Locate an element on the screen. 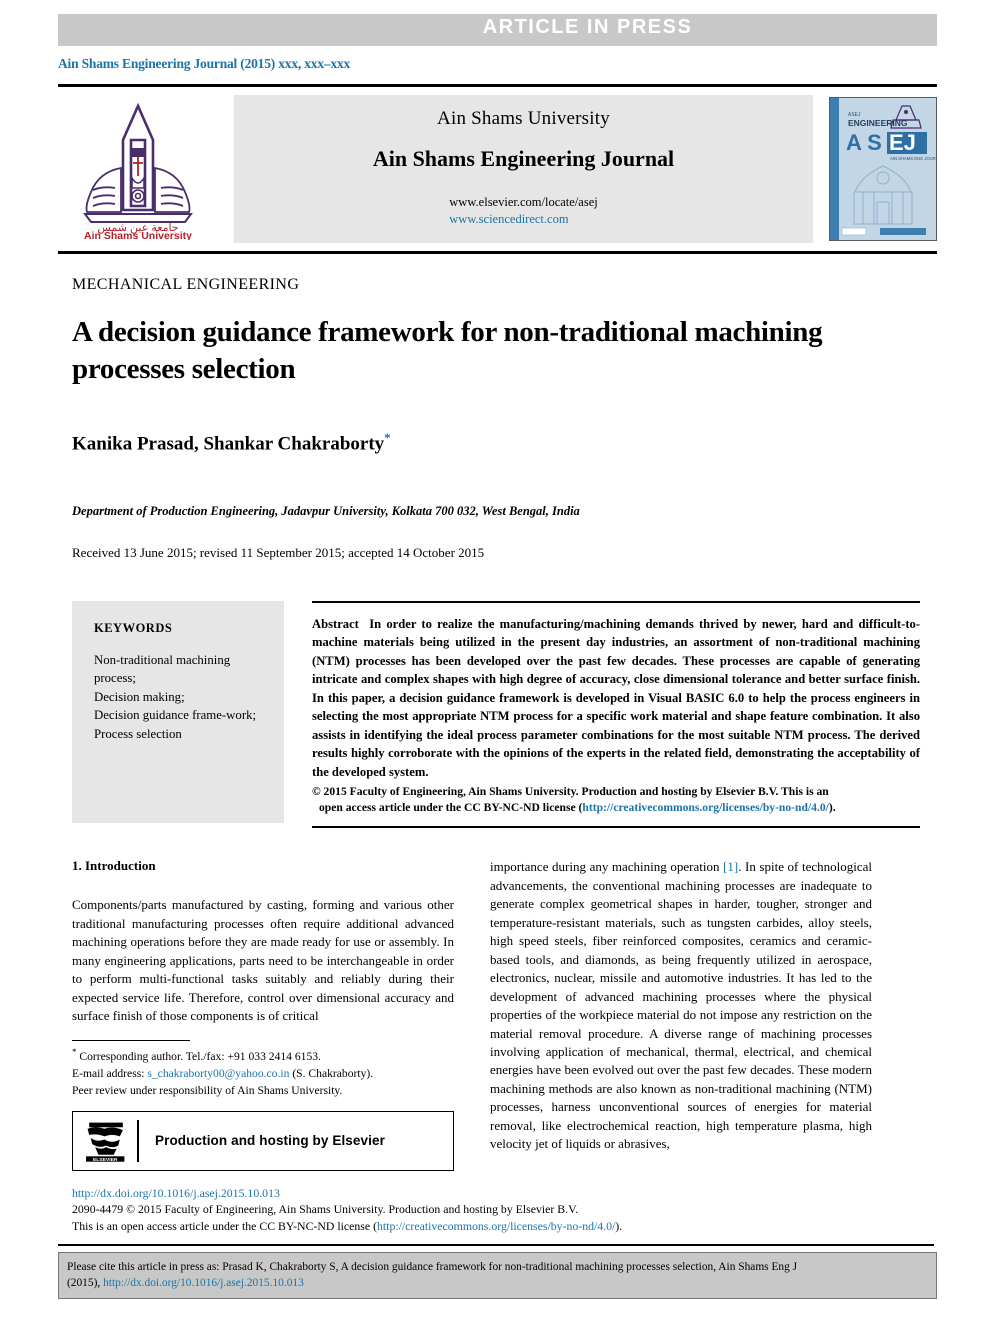 This screenshot has width=992, height=1337. elsevier-hosting-text: Production and hosting by Elsevier is located at coordinates (270, 1141).